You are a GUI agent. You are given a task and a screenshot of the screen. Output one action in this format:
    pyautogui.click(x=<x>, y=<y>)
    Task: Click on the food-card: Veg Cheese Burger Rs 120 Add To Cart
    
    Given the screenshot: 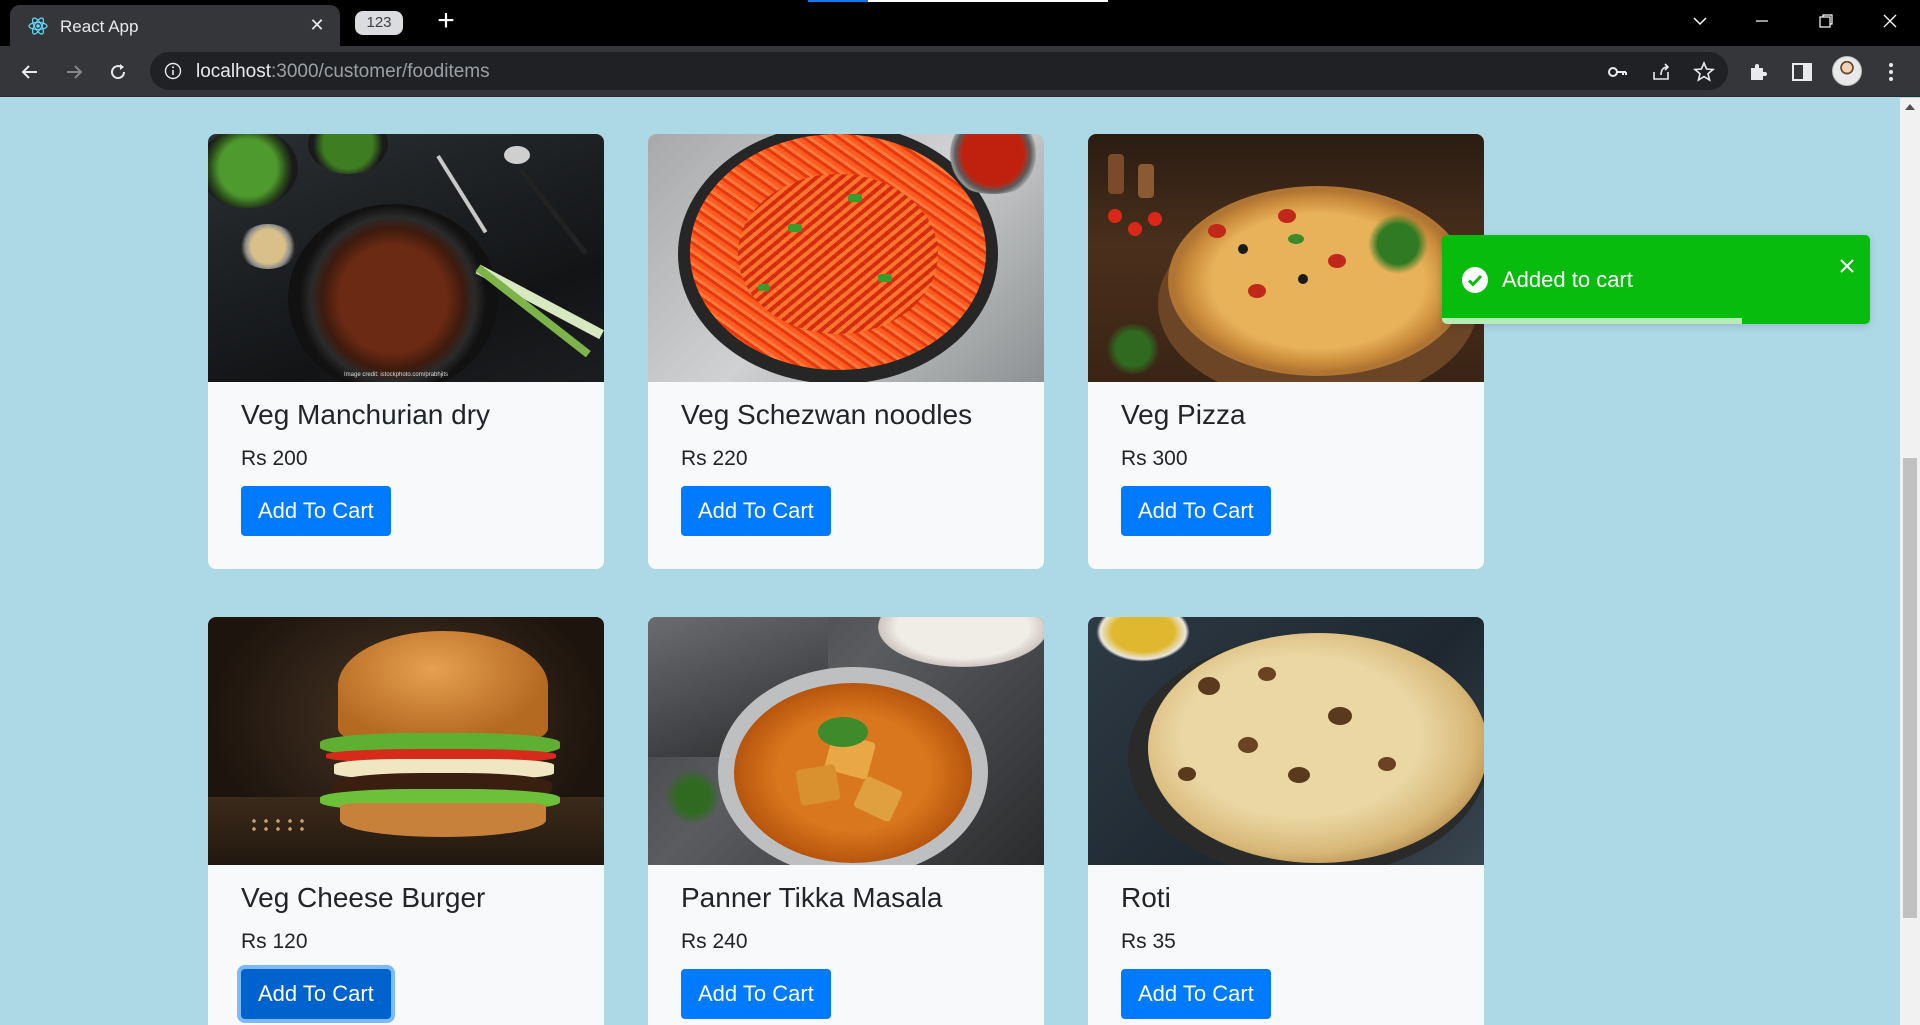 What is the action you would take?
    pyautogui.click(x=406, y=821)
    